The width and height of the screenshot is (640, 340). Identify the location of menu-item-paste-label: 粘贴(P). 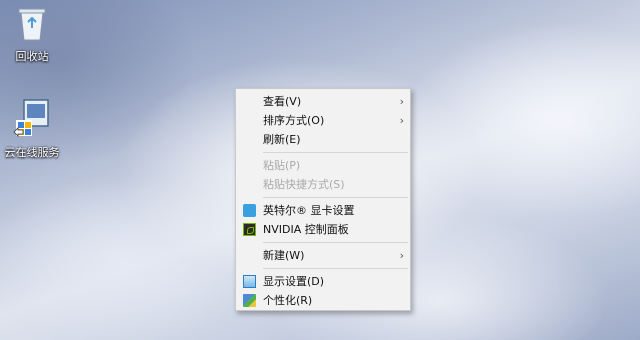
(282, 165).